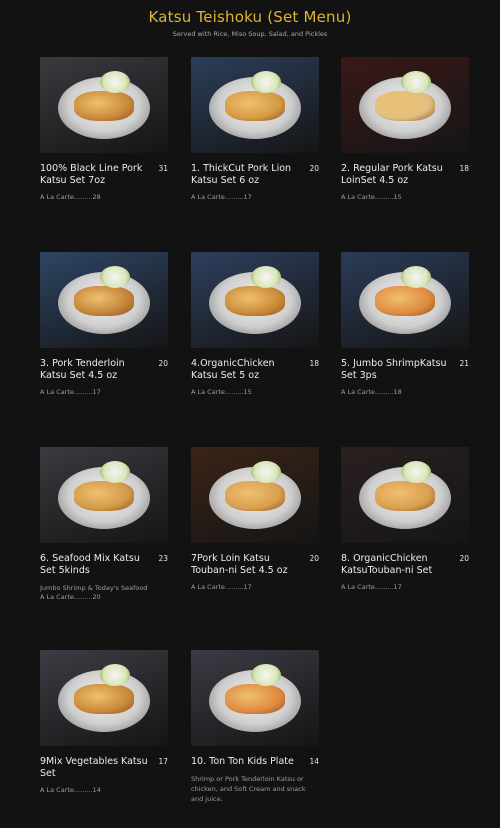 The image size is (500, 828). Describe the element at coordinates (387, 564) in the screenshot. I see `menu-item-name: 8. OrganicChicken KatsuTouban-ni Set` at that location.